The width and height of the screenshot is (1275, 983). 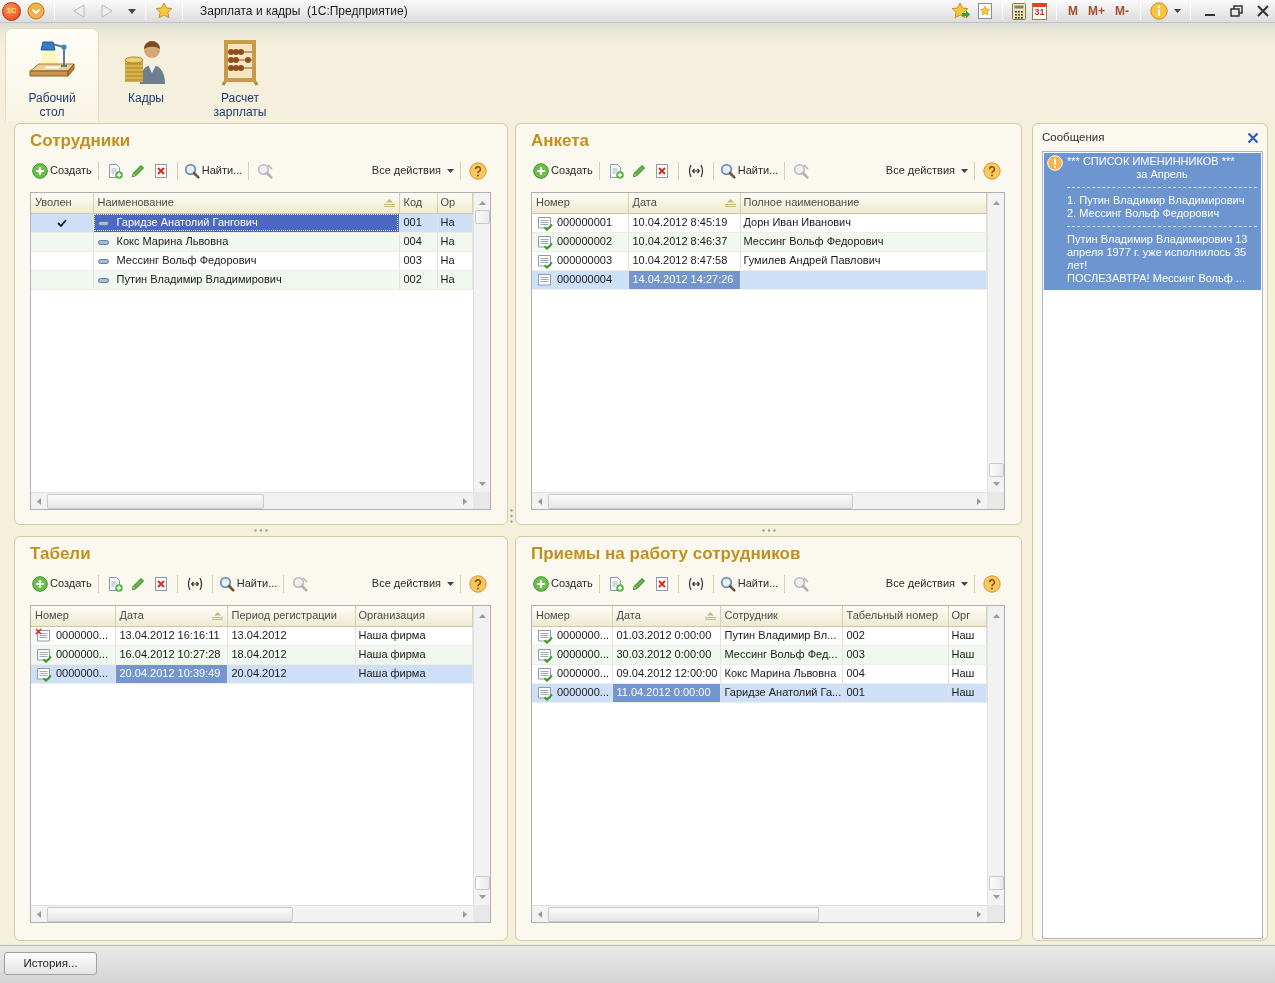 I want to click on column-header: Уволен, so click(x=62, y=203).